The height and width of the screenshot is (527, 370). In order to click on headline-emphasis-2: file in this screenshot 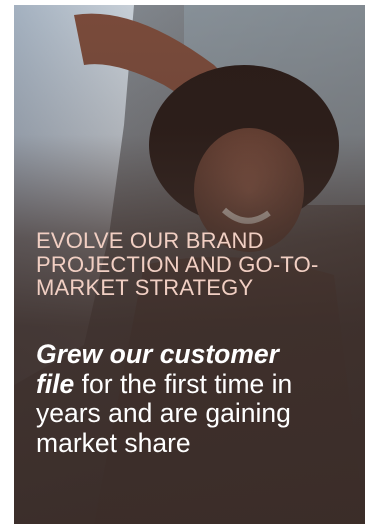, I will do `click(55, 383)`.